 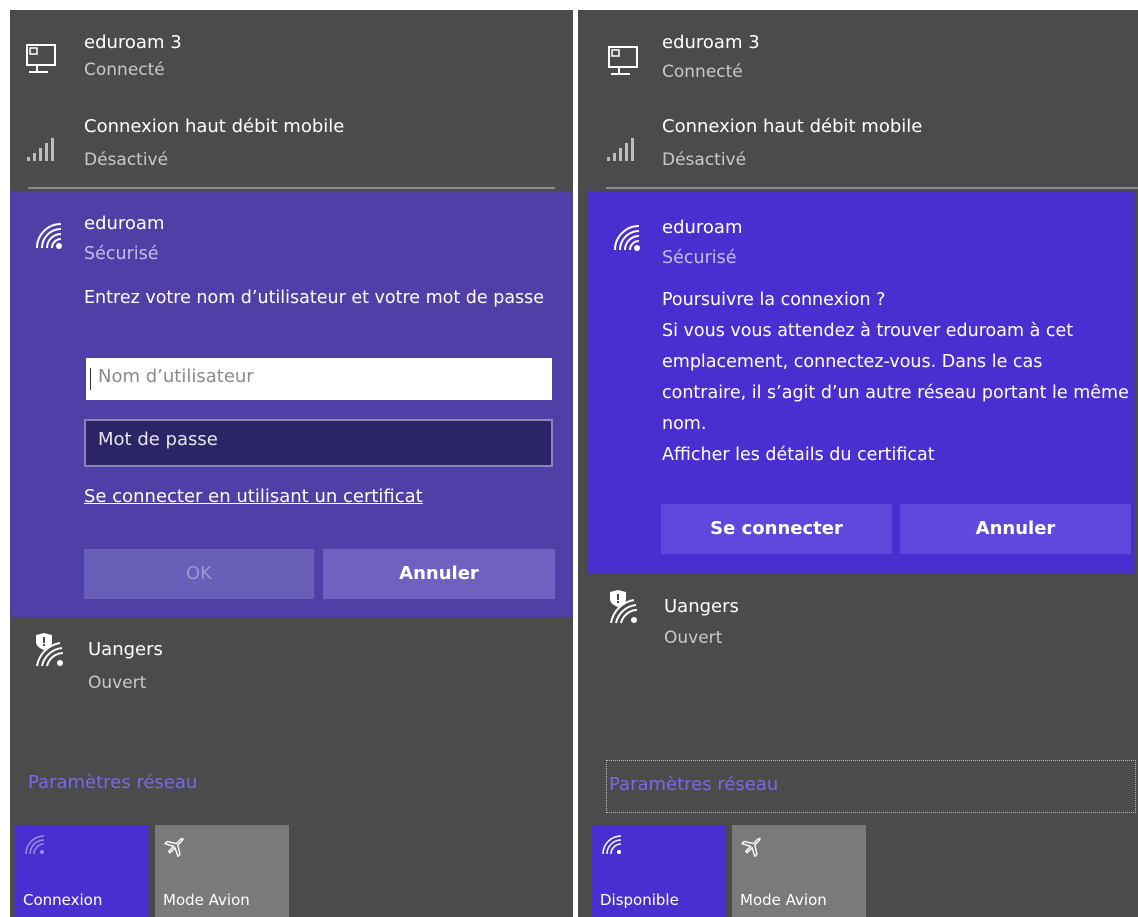 I want to click on username-input: Nom d’utilisateur, so click(x=319, y=379).